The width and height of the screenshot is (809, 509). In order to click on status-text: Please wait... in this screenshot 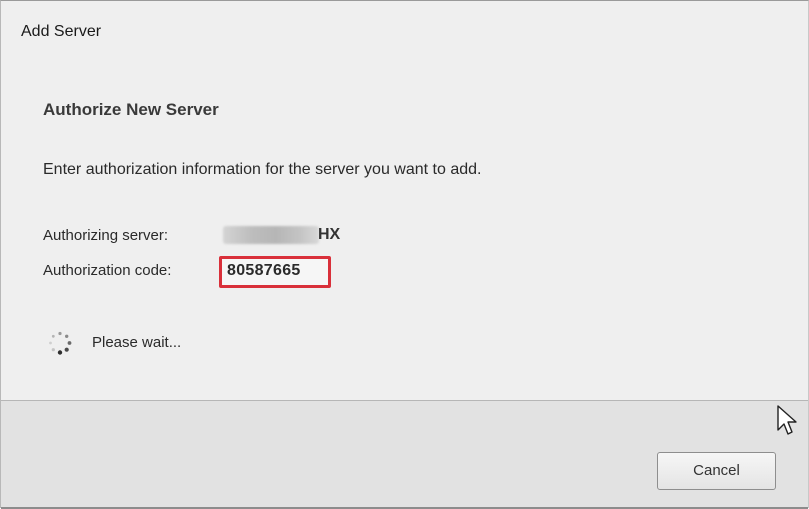, I will do `click(137, 342)`.